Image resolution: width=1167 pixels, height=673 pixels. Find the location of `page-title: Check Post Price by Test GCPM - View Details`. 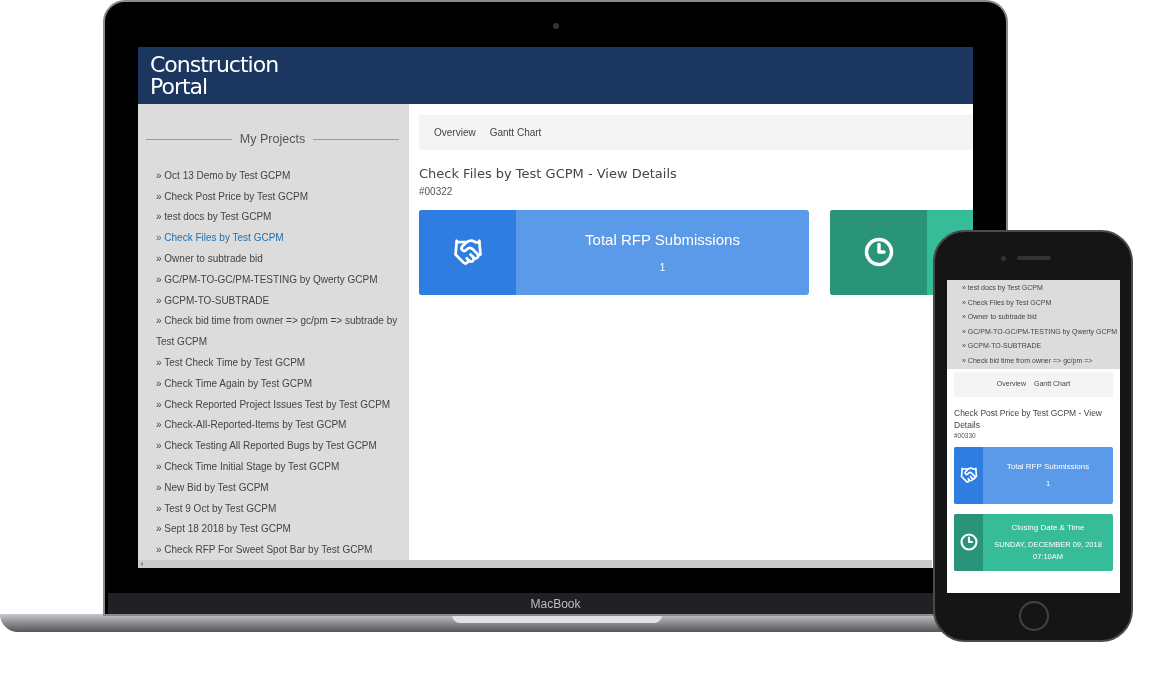

page-title: Check Post Price by Test GCPM - View Details is located at coordinates (1028, 419).